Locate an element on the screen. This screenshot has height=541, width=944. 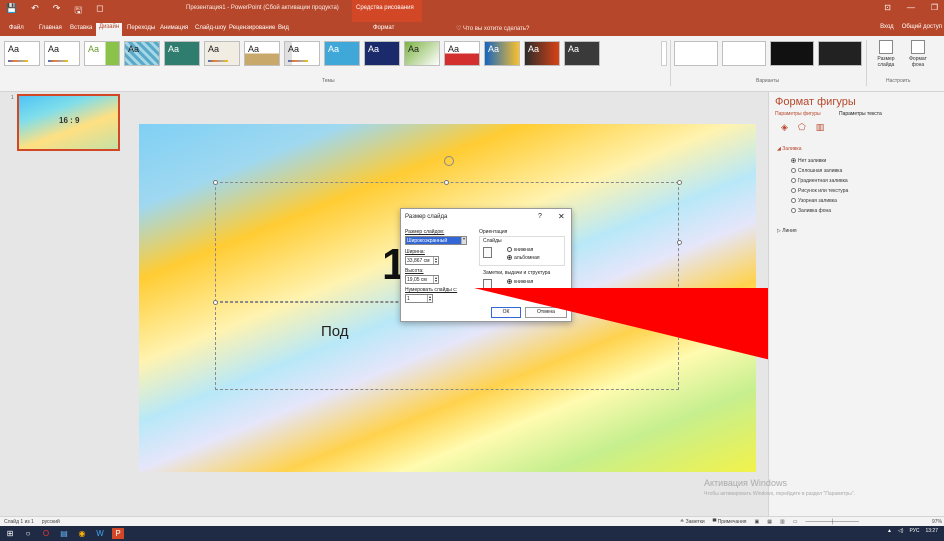
minimize-icon: — is located at coordinates (911, 7).